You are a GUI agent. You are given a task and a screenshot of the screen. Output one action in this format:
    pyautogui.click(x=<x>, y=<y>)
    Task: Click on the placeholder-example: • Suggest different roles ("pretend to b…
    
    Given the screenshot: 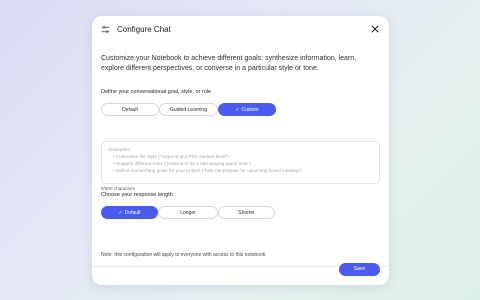 What is the action you would take?
    pyautogui.click(x=182, y=163)
    